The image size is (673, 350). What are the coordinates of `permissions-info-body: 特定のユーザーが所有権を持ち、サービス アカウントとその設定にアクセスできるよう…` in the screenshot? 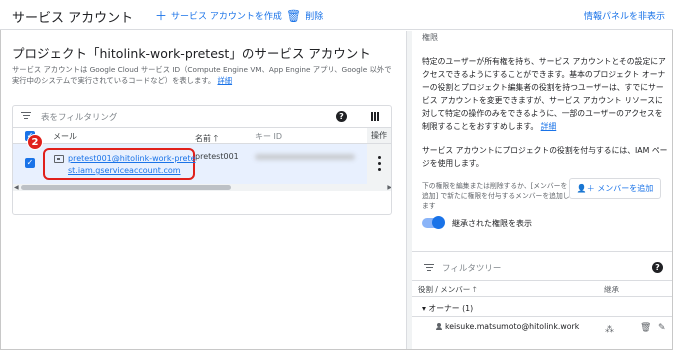 It's located at (544, 94).